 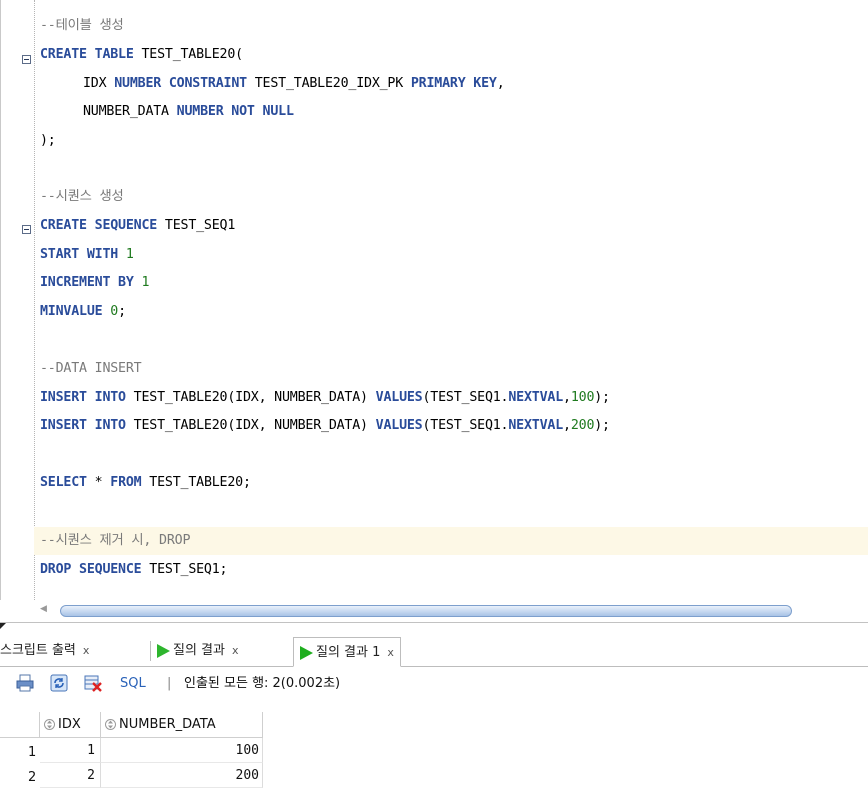 What do you see at coordinates (91, 368) in the screenshot?
I see `code-line-comment-insert: --DATA INSERT` at bounding box center [91, 368].